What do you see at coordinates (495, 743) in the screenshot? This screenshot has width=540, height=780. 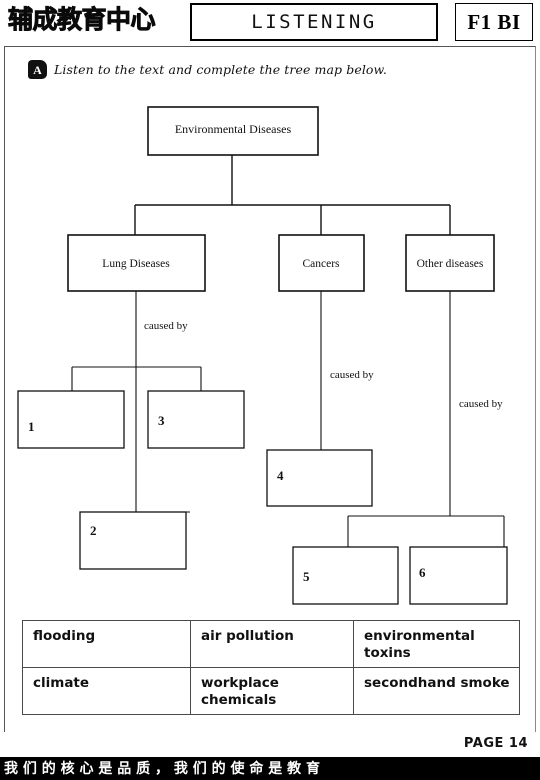 I see `page-number: PAGE 14` at bounding box center [495, 743].